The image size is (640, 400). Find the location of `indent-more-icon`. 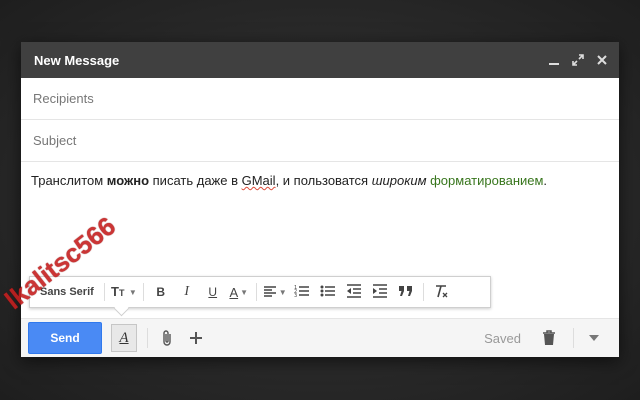

indent-more-icon is located at coordinates (380, 292).